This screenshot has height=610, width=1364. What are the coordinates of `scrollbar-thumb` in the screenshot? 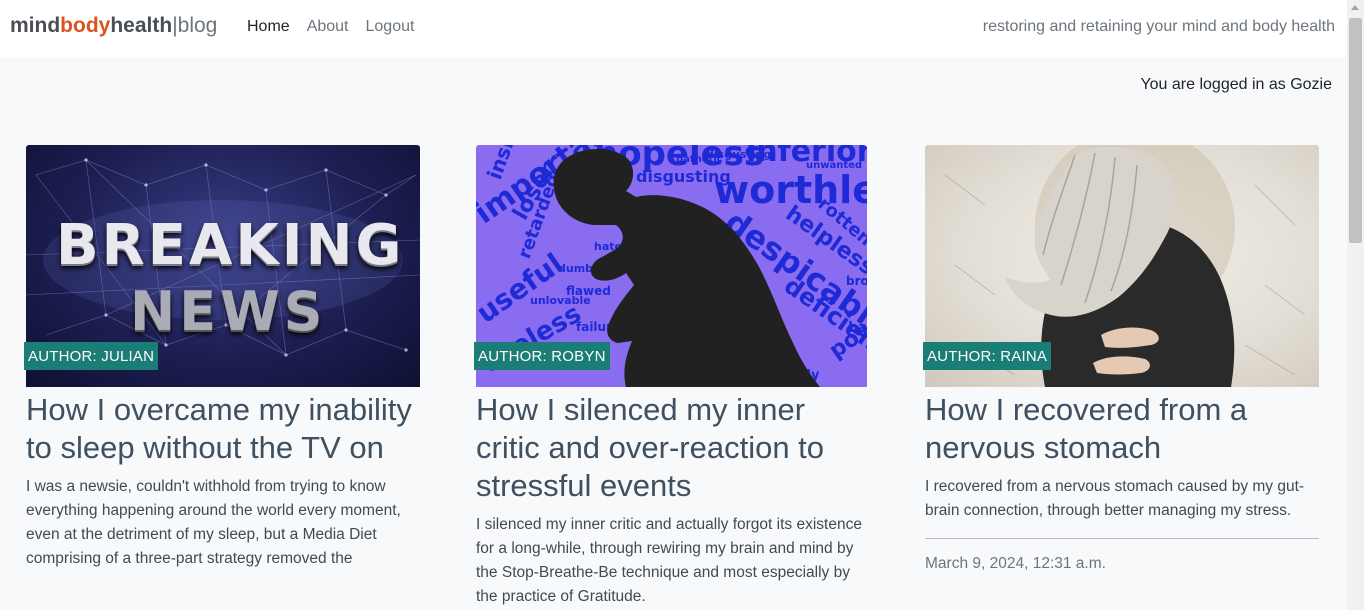 It's located at (1355, 130).